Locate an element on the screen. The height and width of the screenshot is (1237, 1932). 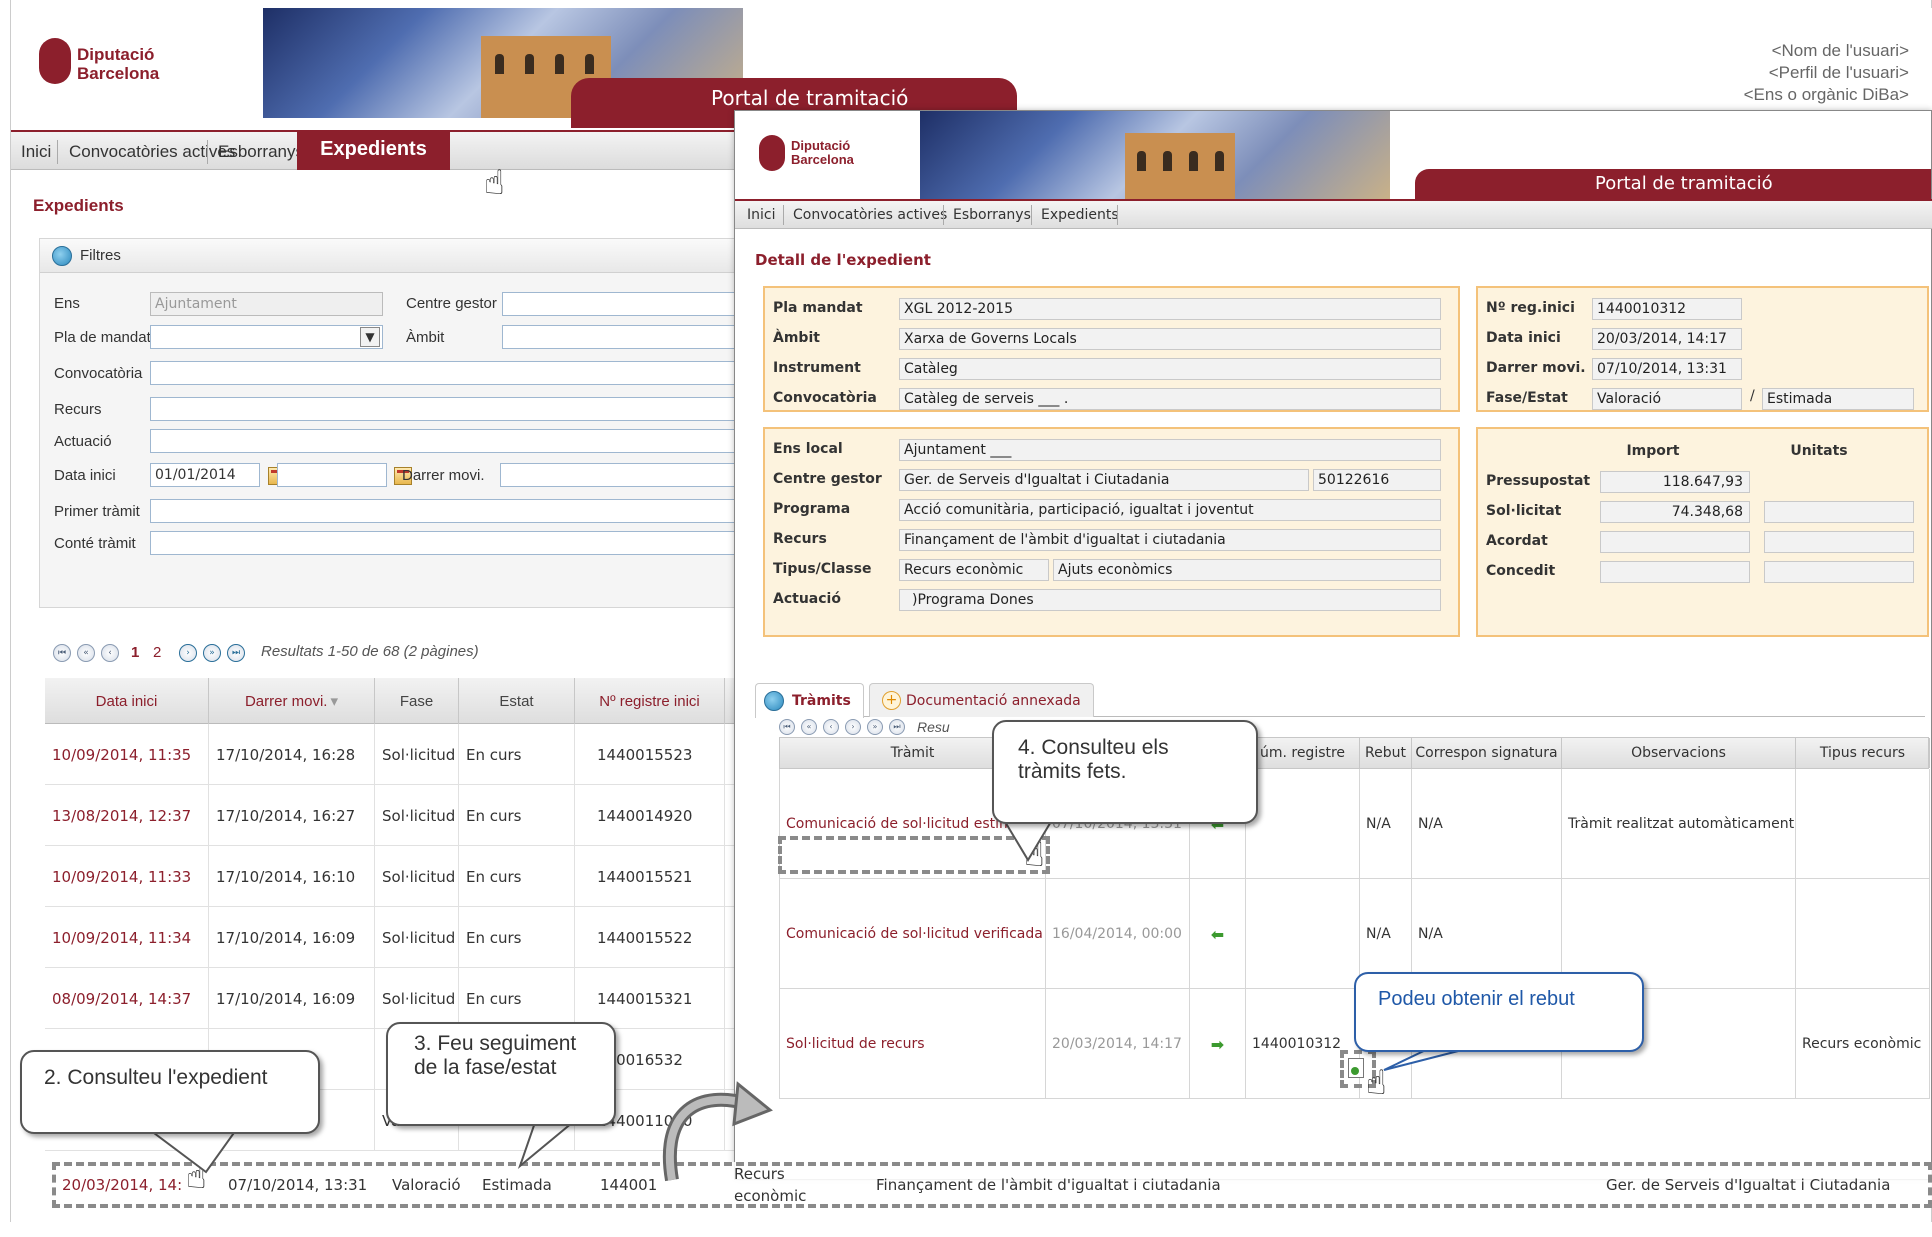
actuacio-field is located at coordinates (446, 441).